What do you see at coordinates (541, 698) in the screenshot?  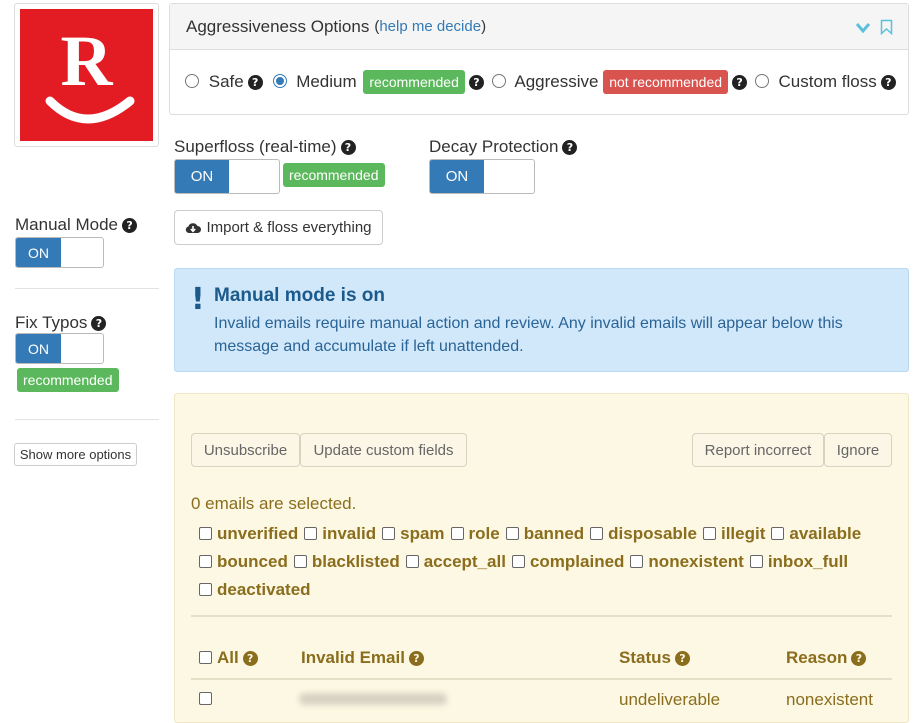 I see `table-row: undeliverable nonexistent` at bounding box center [541, 698].